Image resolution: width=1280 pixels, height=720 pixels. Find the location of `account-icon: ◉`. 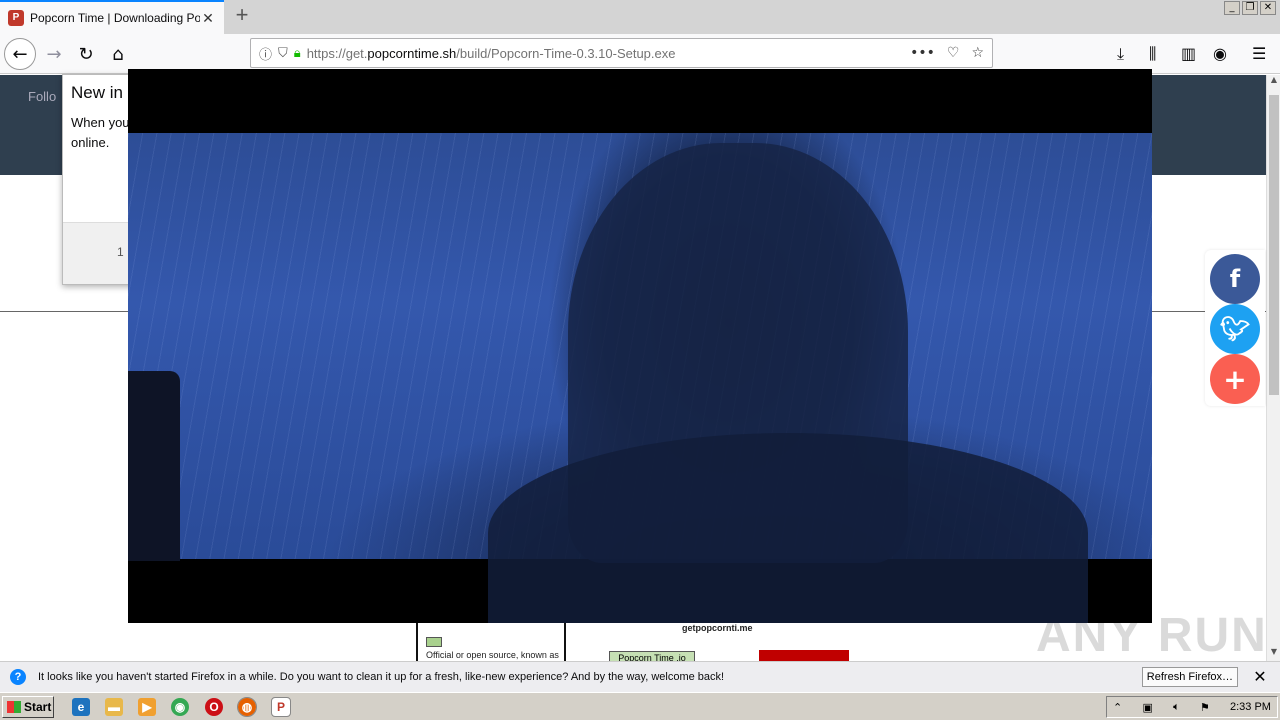

account-icon: ◉ is located at coordinates (1220, 53).